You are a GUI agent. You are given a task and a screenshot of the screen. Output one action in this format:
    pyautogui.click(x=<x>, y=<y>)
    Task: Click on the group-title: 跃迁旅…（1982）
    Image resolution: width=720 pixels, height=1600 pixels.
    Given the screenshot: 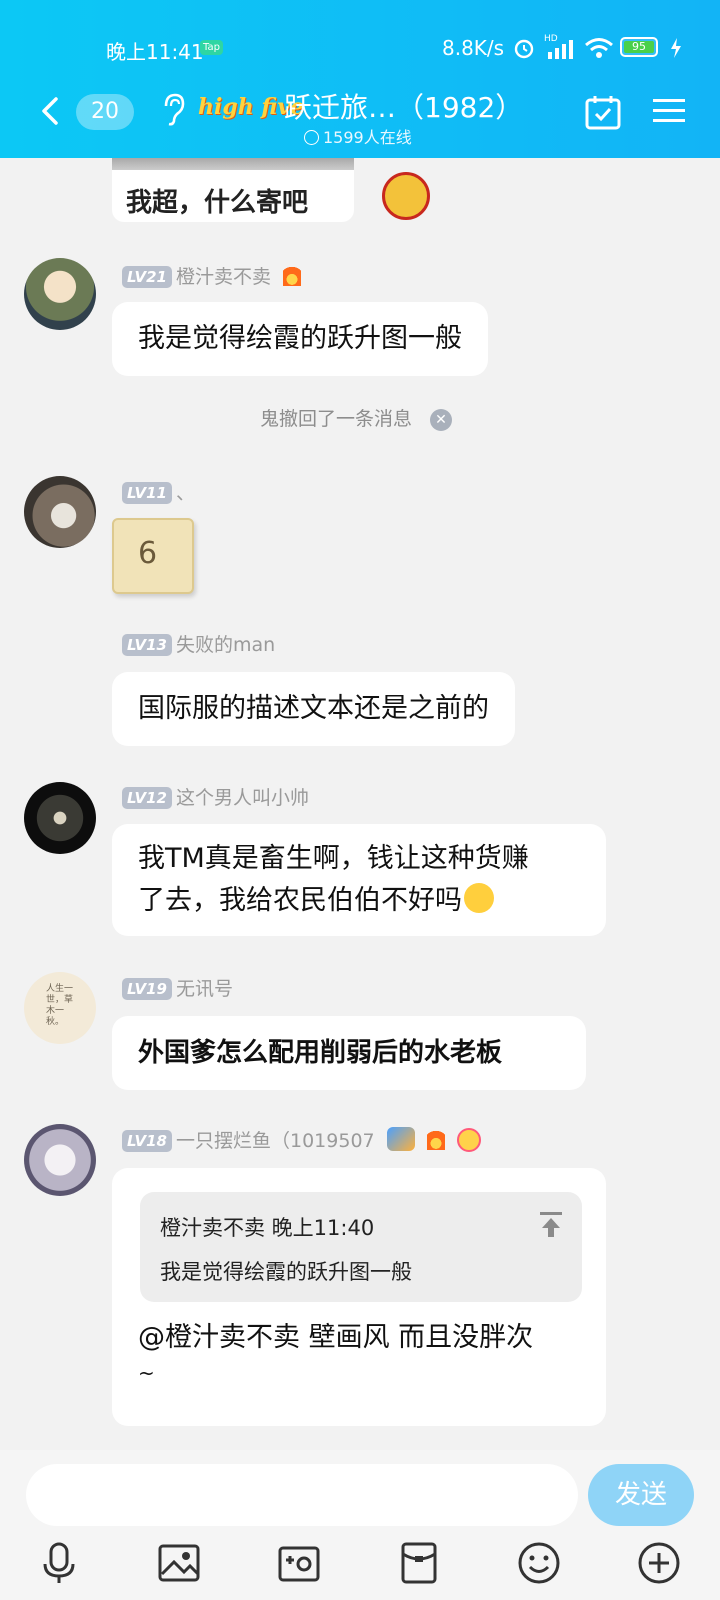 What is the action you would take?
    pyautogui.click(x=403, y=106)
    